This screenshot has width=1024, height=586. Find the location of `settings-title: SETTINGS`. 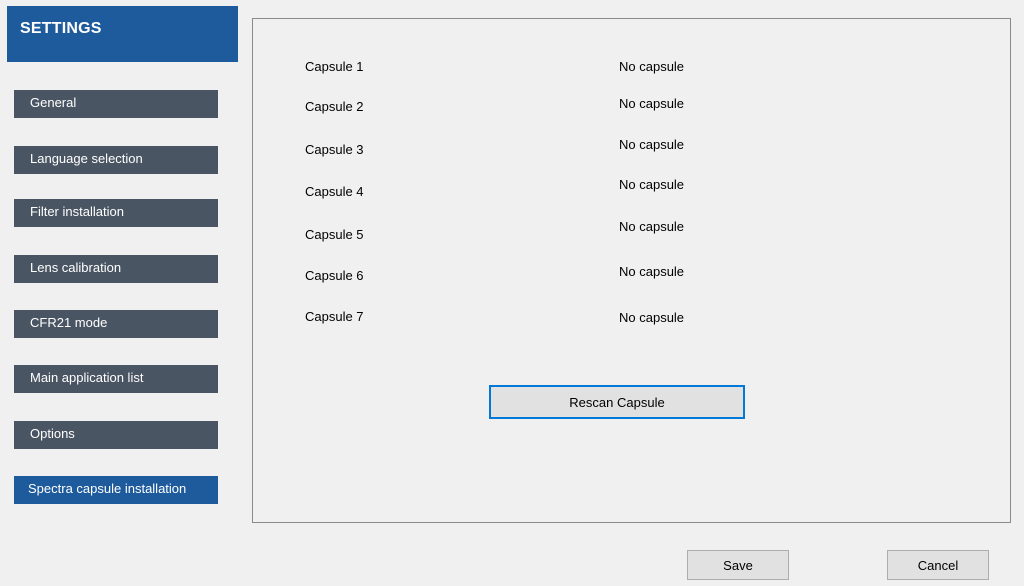

settings-title: SETTINGS is located at coordinates (61, 28).